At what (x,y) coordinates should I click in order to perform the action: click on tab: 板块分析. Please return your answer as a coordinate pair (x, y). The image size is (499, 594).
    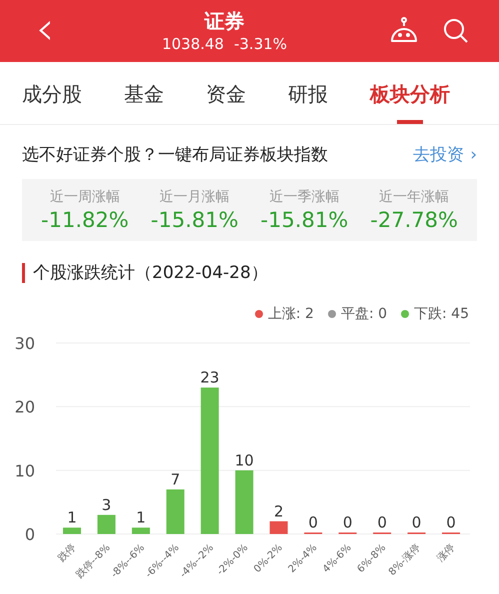
    Looking at the image, I should click on (410, 102).